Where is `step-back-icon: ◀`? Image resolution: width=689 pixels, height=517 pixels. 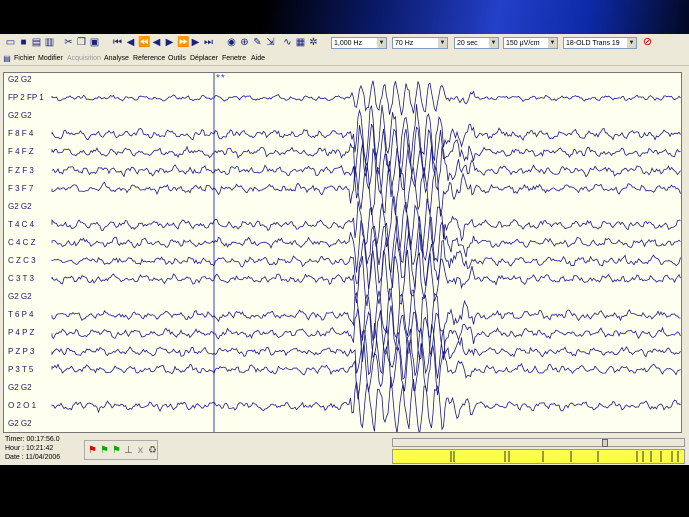 step-back-icon: ◀ is located at coordinates (156, 42).